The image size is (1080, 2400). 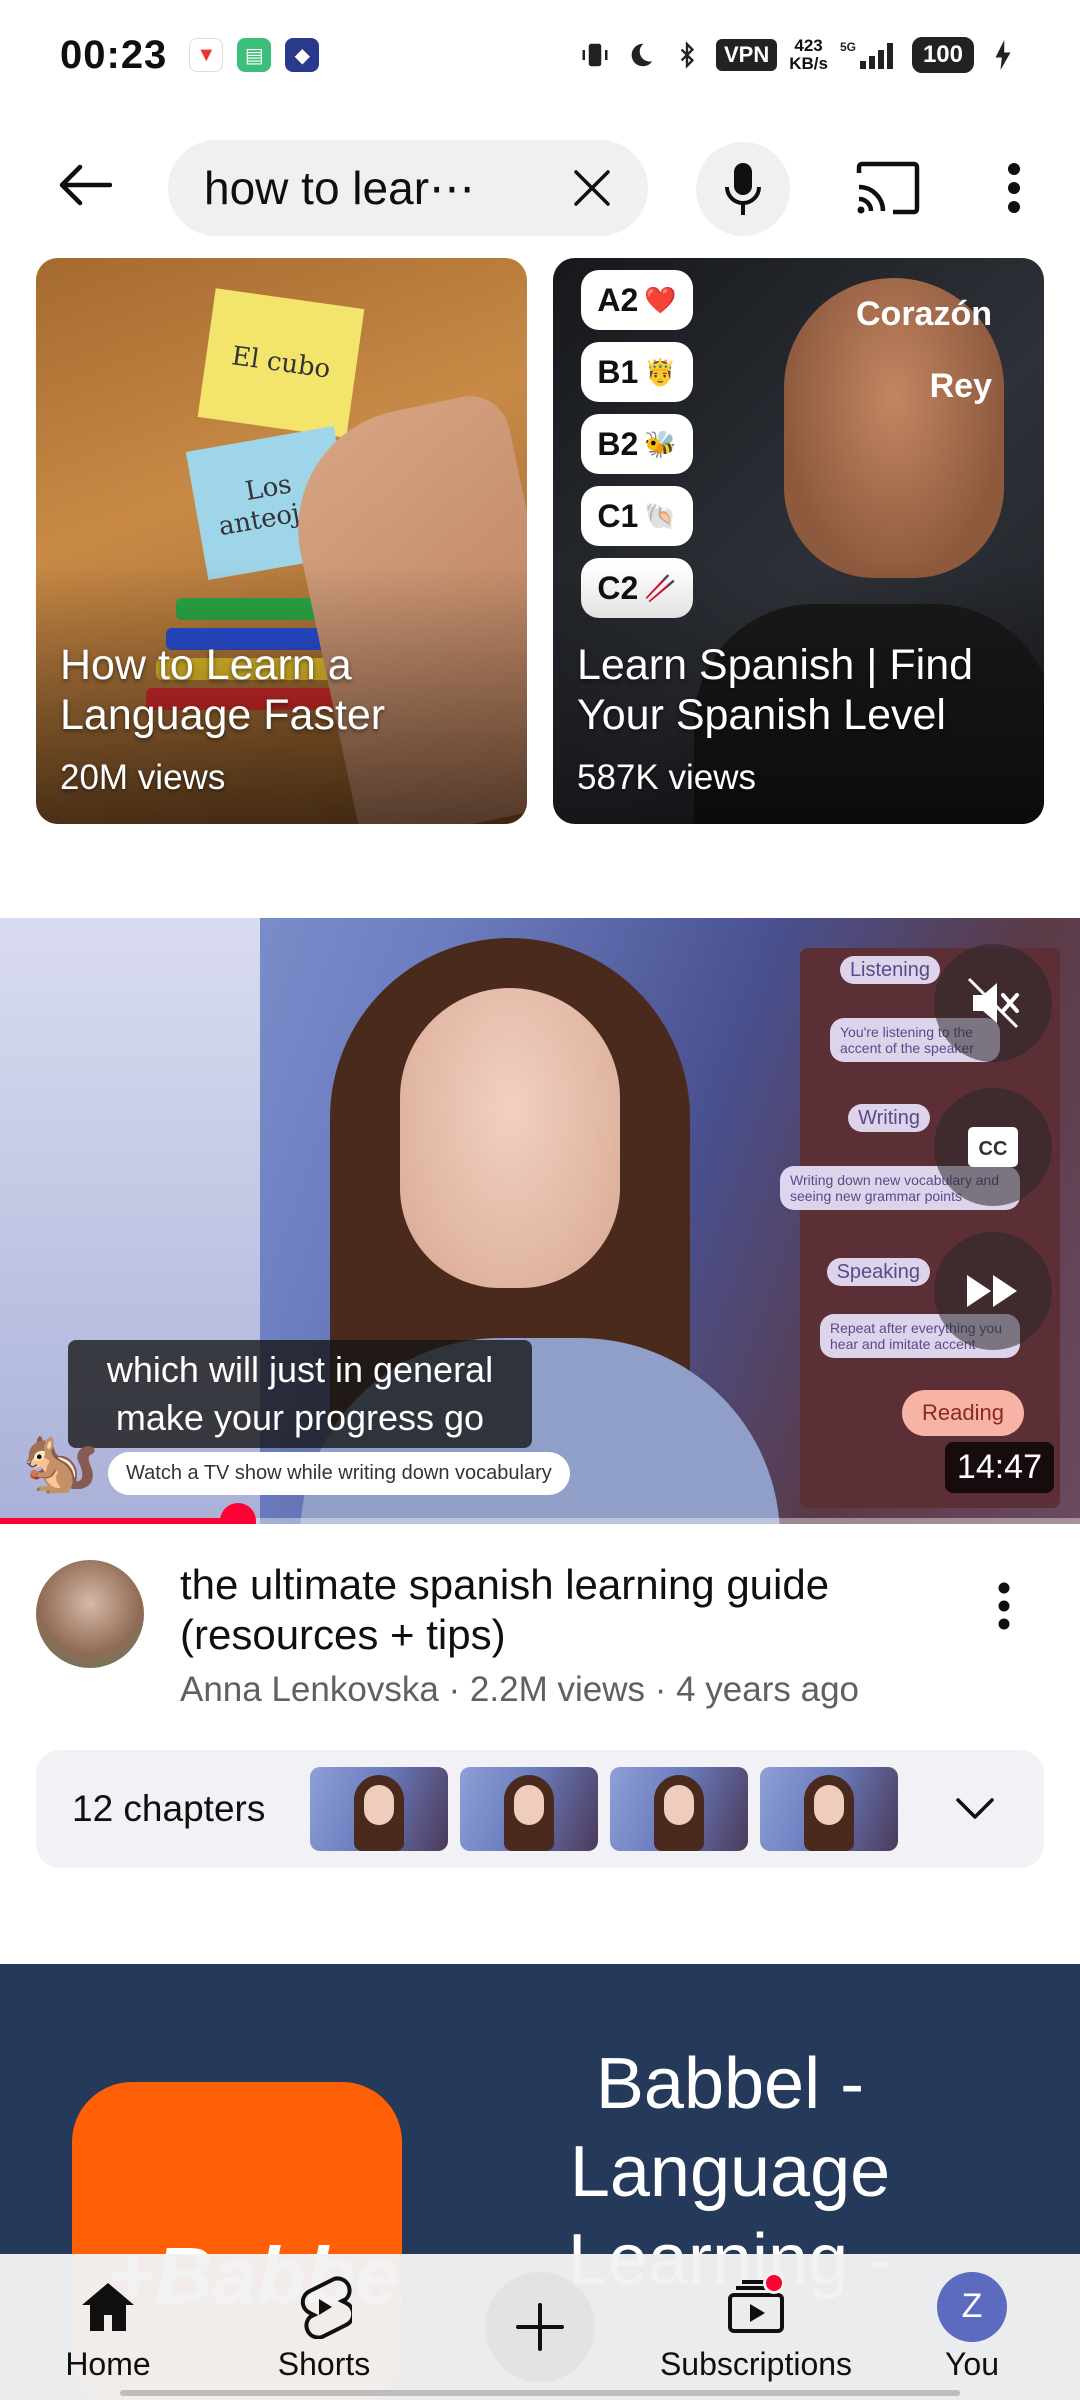 I want to click on close-icon, so click(x=592, y=188).